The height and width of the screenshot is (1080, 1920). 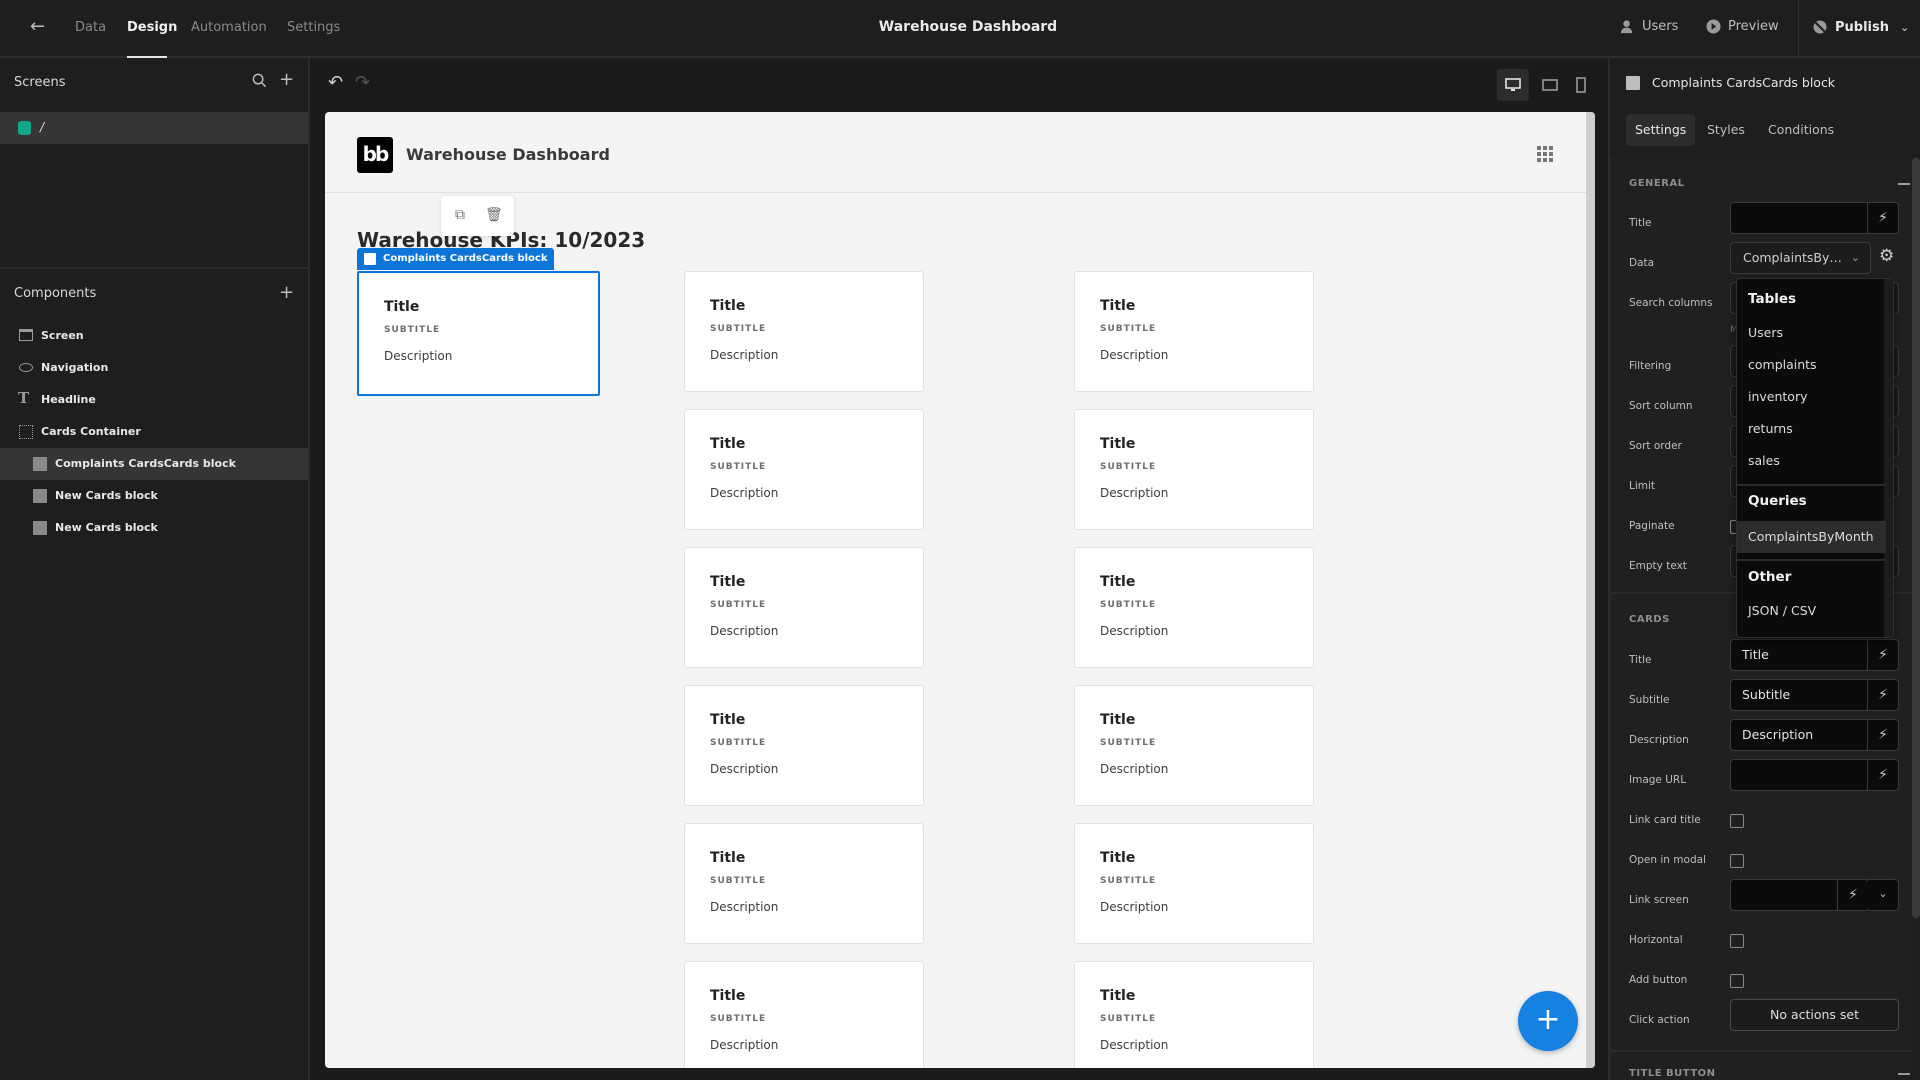 What do you see at coordinates (1916, 538) in the screenshot?
I see `settings-scrollbar` at bounding box center [1916, 538].